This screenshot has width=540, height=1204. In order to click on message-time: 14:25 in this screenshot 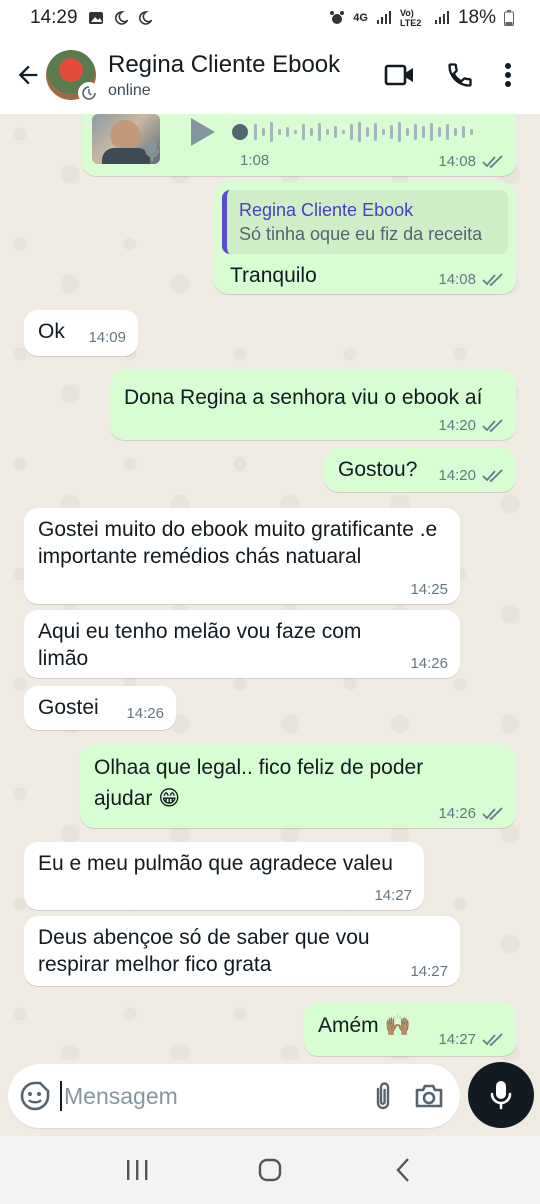, I will do `click(429, 589)`.